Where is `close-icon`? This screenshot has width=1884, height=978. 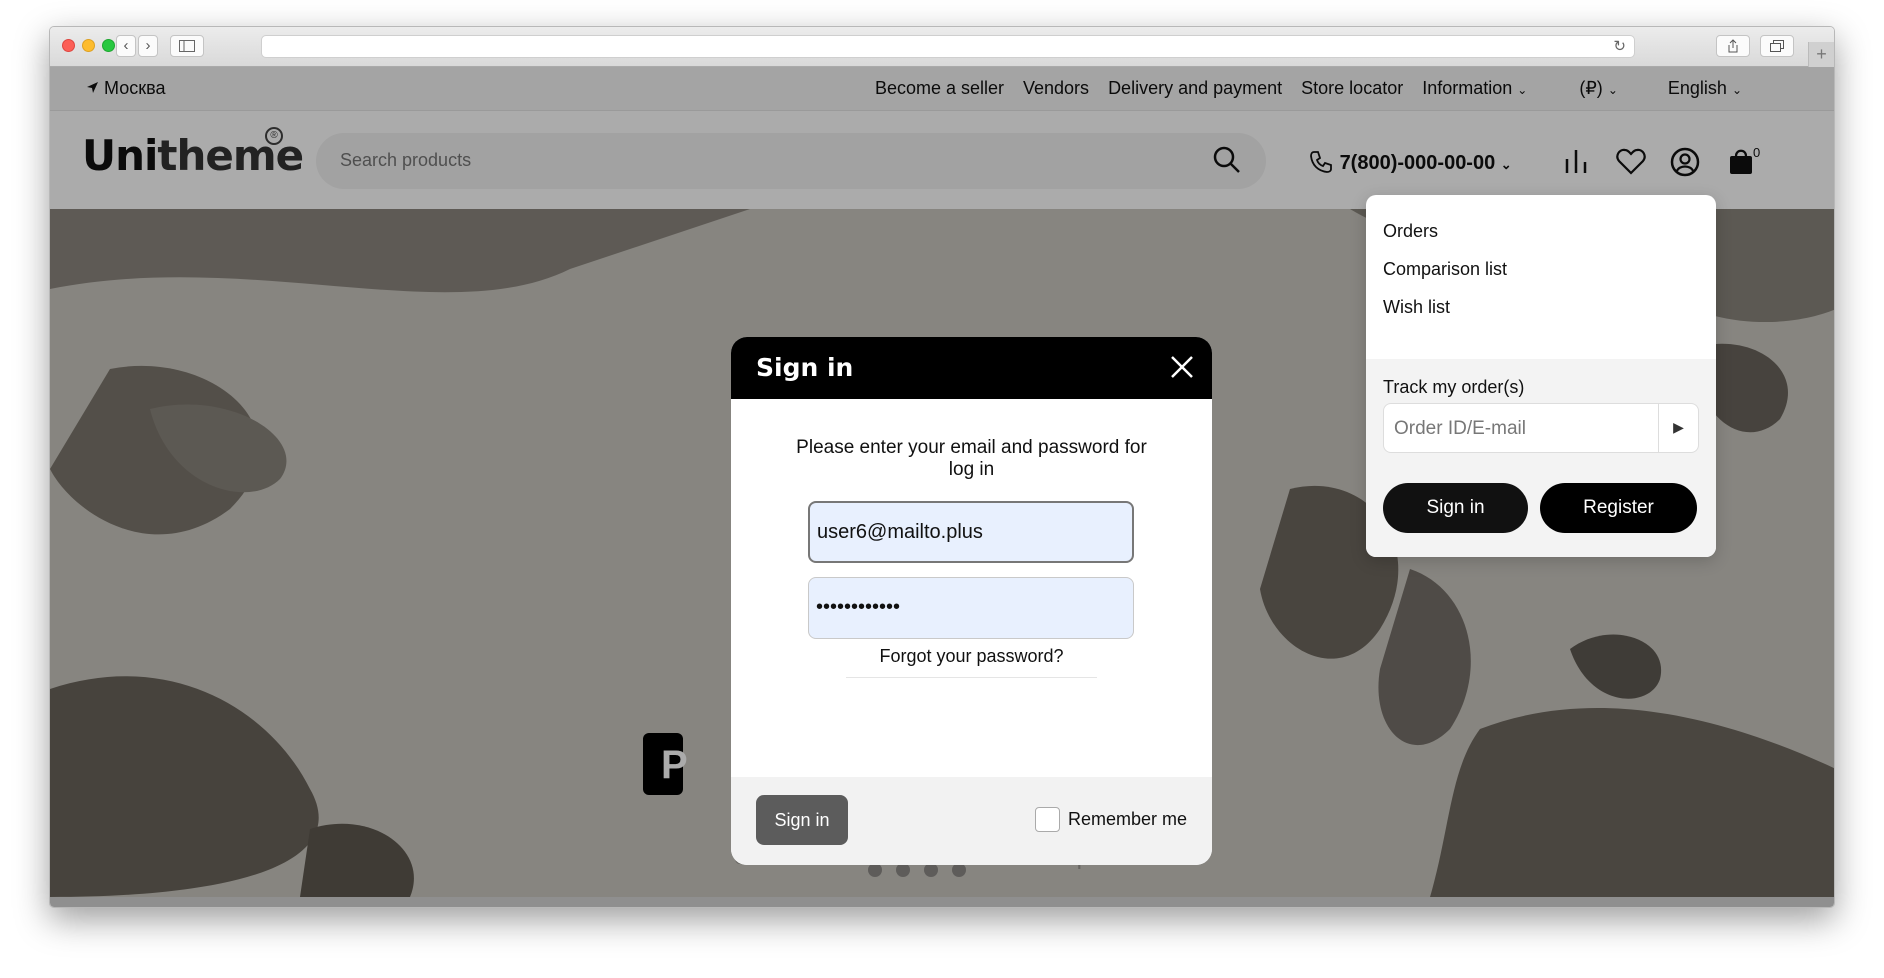 close-icon is located at coordinates (1182, 367).